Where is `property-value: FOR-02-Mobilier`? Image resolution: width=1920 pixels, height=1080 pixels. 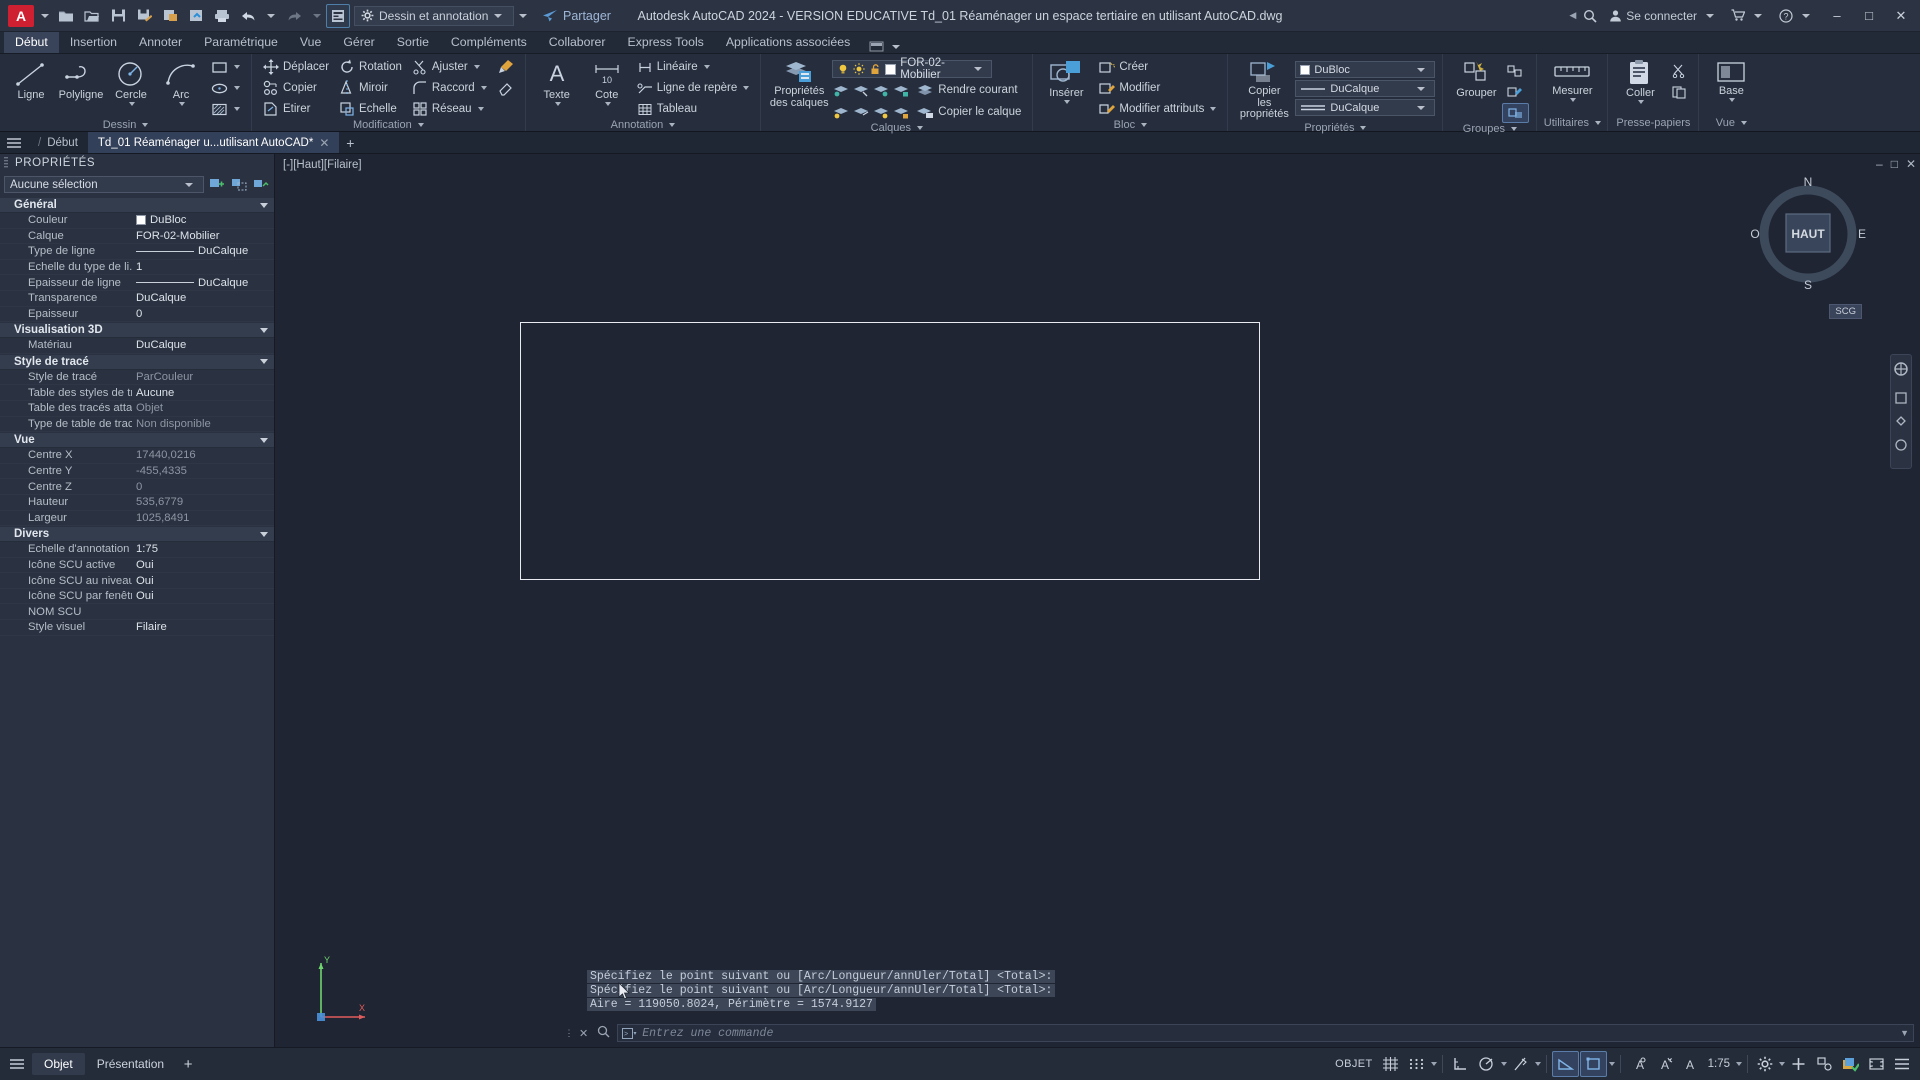 property-value: FOR-02-Mobilier is located at coordinates (203, 236).